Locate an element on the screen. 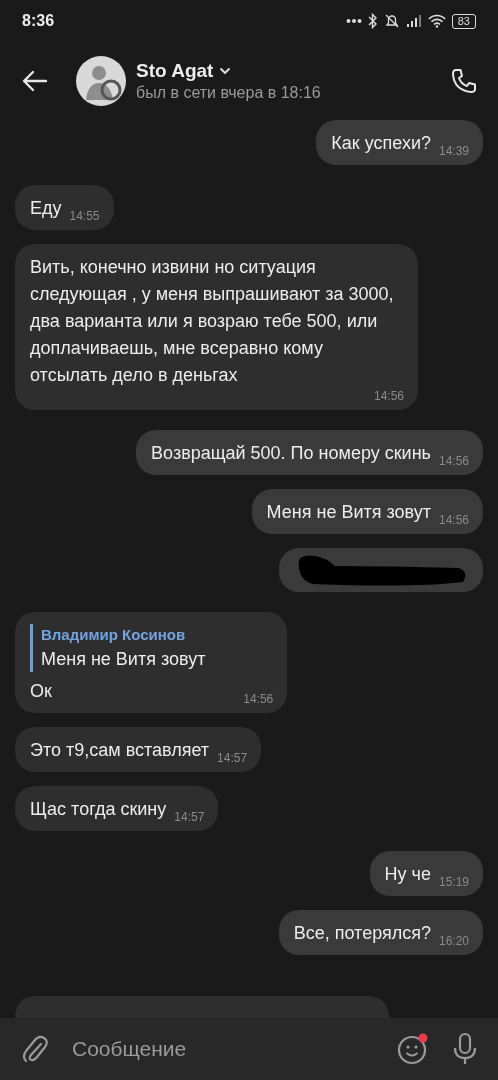 Image resolution: width=498 pixels, height=1080 pixels. last-seen-status: был в сети вчера в 18:16 is located at coordinates (229, 93).